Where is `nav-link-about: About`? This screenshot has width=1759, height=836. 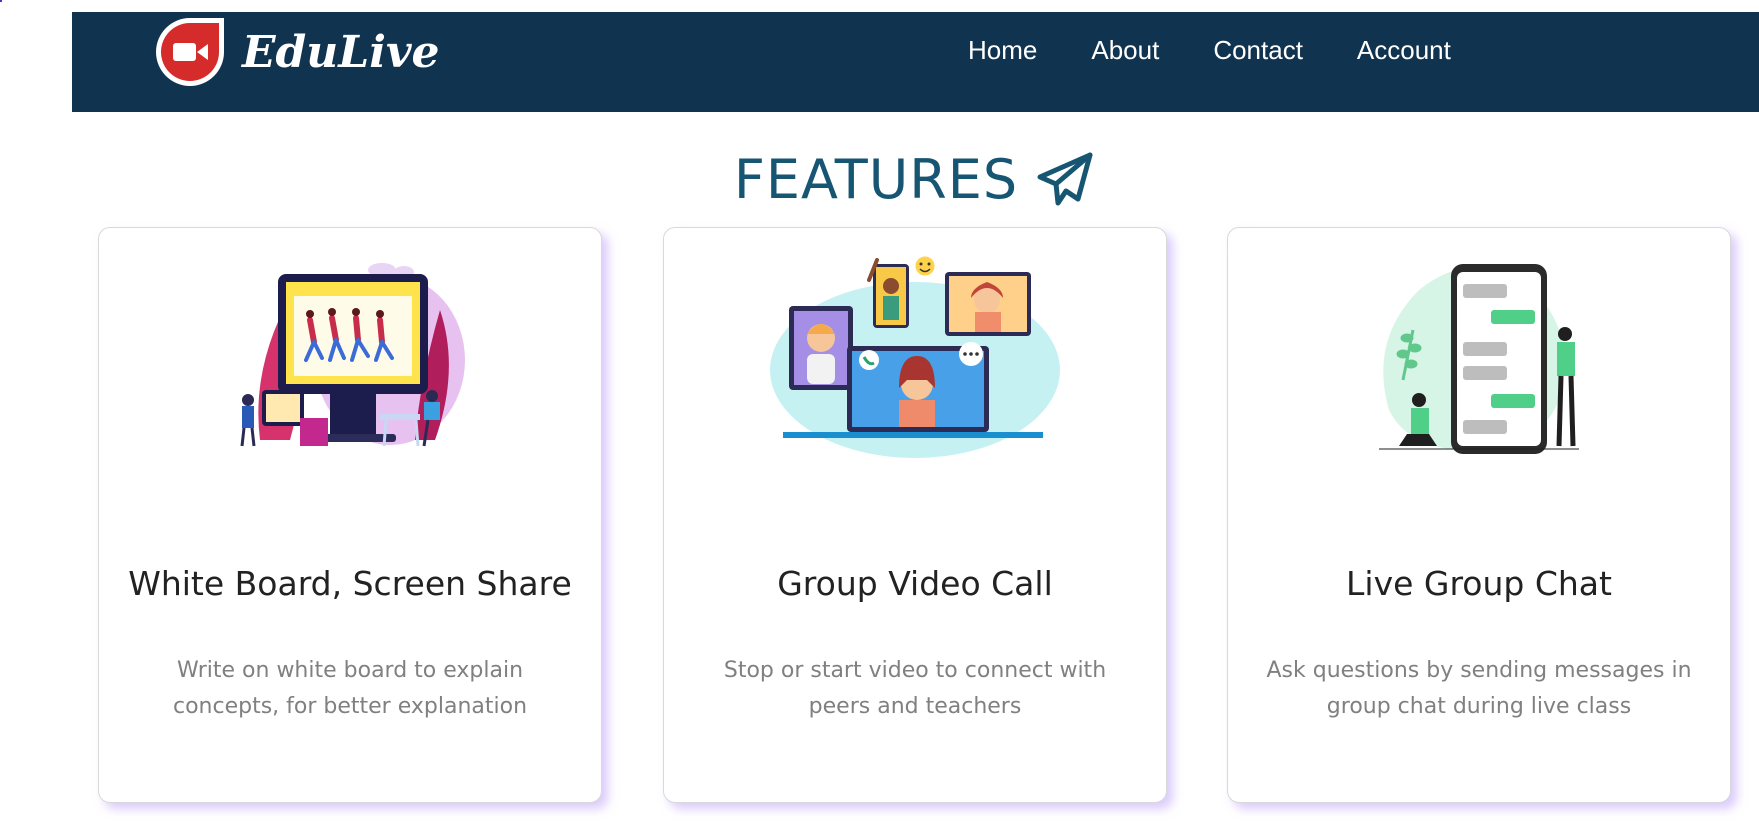
nav-link-about: About is located at coordinates (1125, 50).